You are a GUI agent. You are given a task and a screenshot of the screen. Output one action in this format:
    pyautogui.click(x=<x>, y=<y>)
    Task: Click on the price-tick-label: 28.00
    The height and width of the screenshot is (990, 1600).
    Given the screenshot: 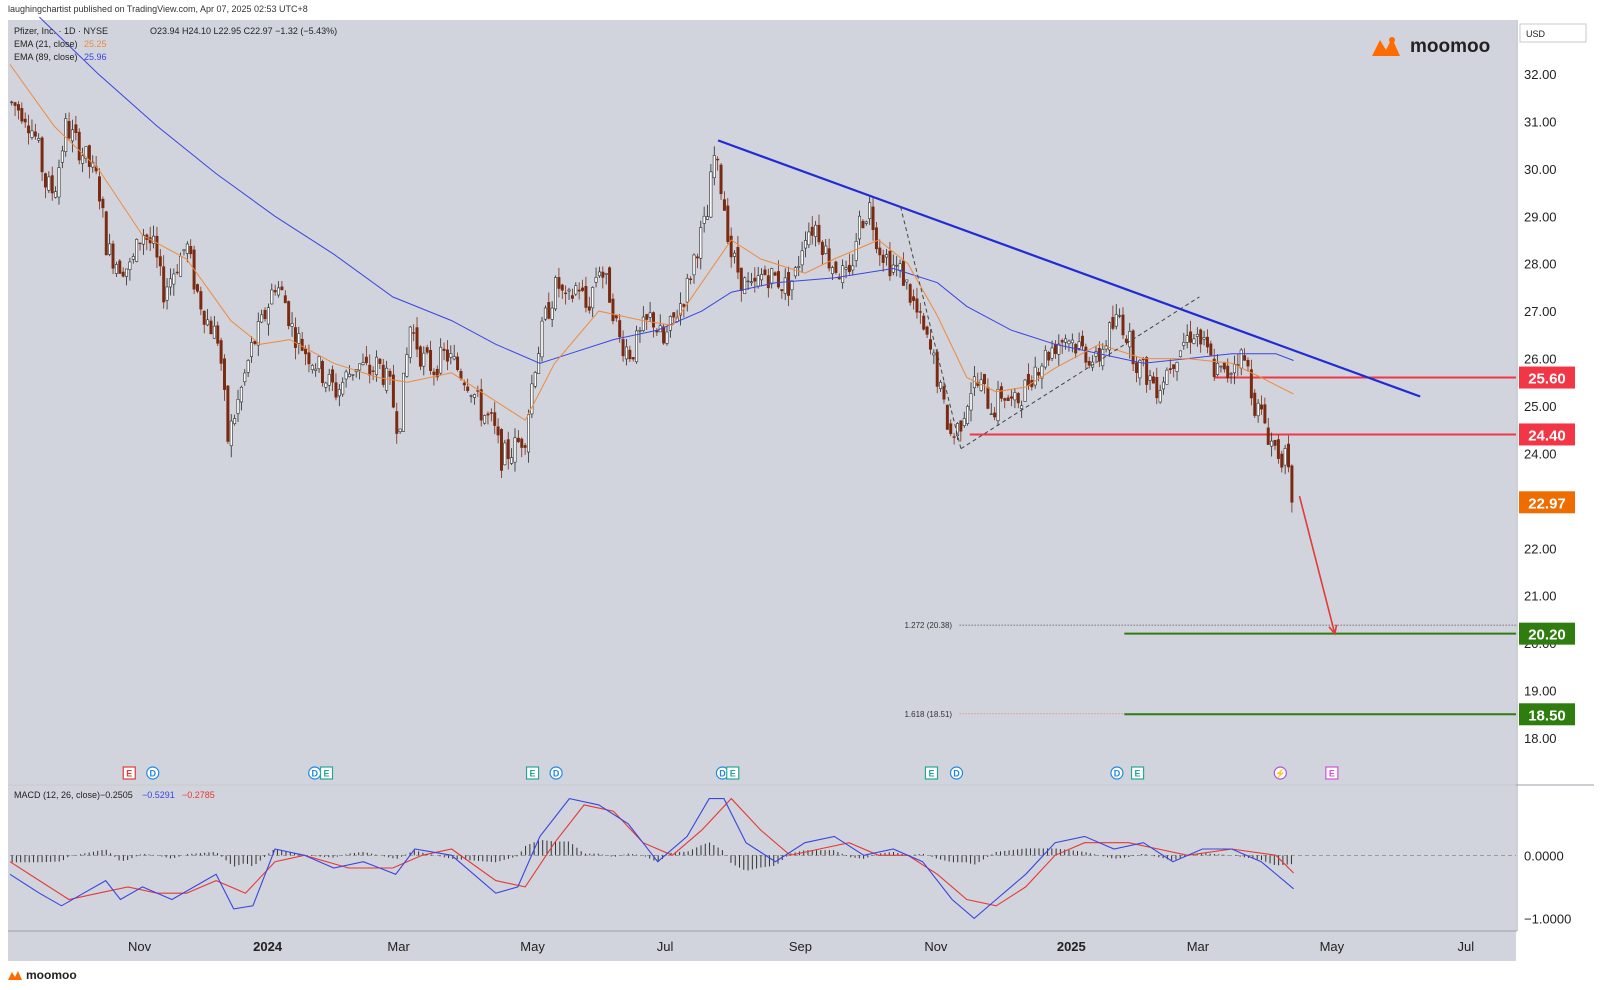 What is the action you would take?
    pyautogui.click(x=1540, y=264)
    